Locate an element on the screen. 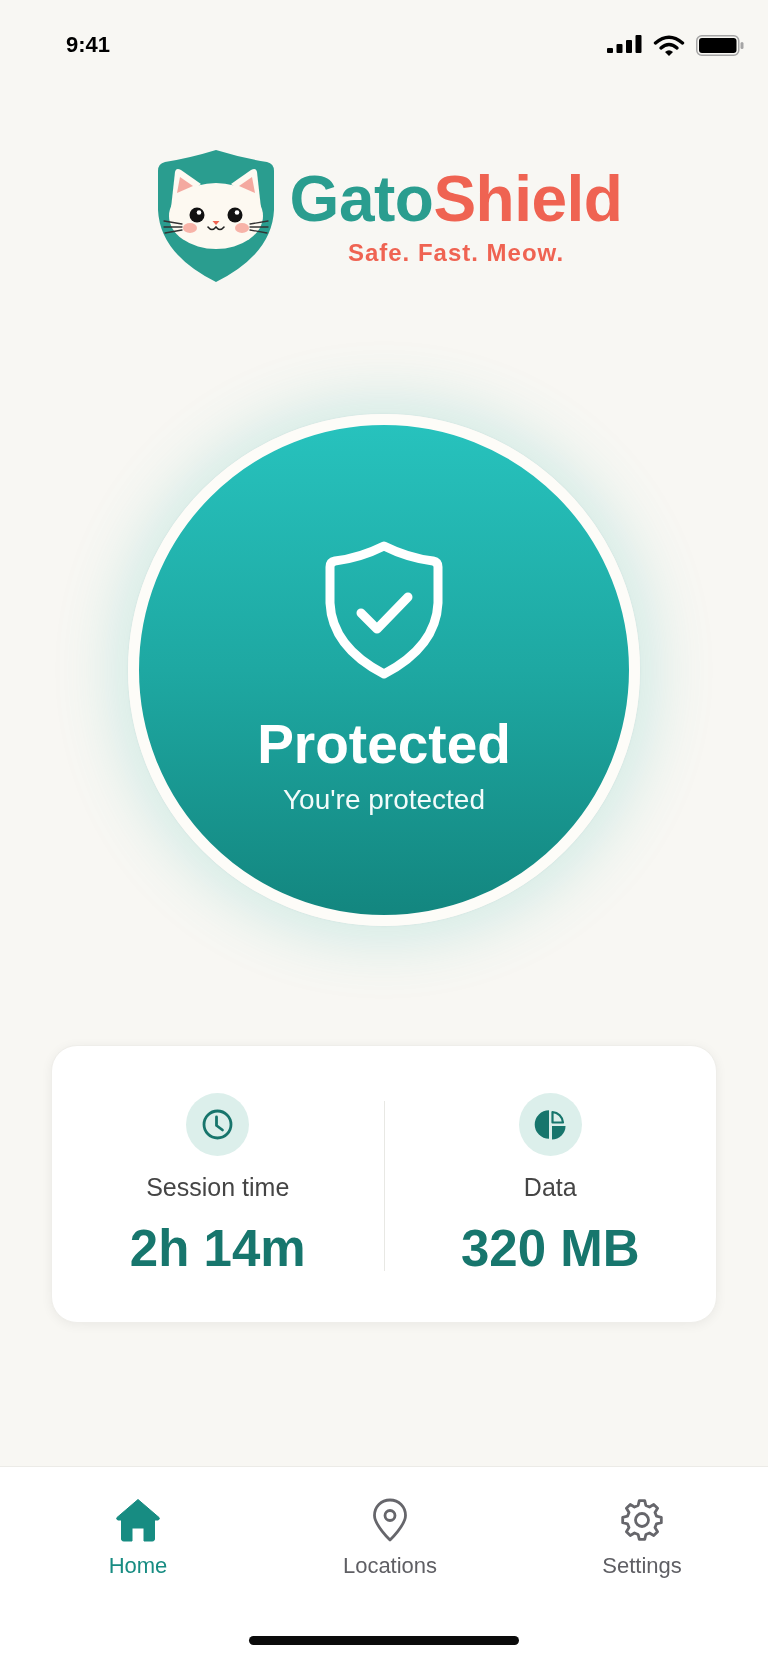  status-title: Protected is located at coordinates (384, 744).